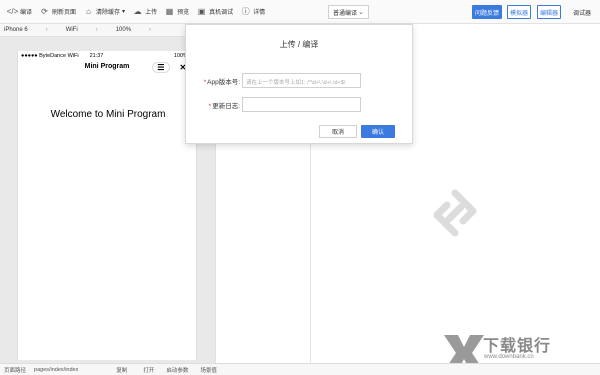  I want to click on zoom-select: 100%, so click(123, 30).